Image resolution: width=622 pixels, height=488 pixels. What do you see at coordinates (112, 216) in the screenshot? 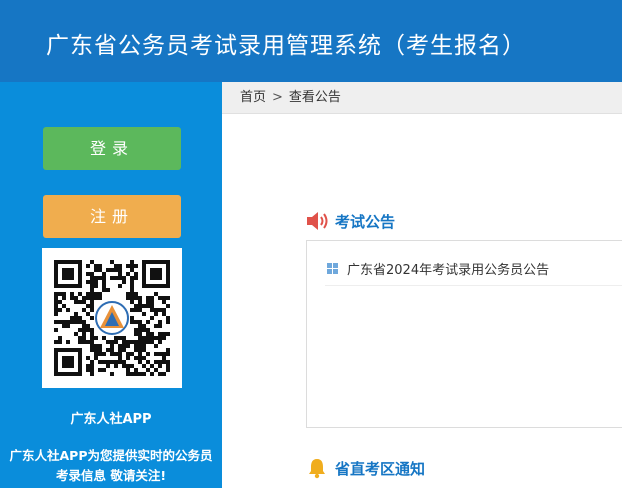
I see `register-button: 注册` at bounding box center [112, 216].